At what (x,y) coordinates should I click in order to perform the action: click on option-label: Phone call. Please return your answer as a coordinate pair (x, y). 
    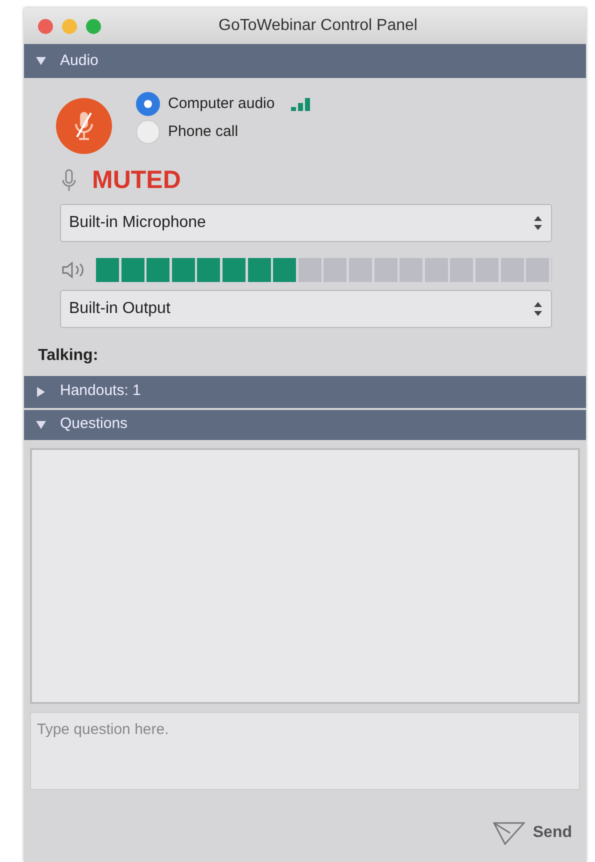
    Looking at the image, I should click on (203, 132).